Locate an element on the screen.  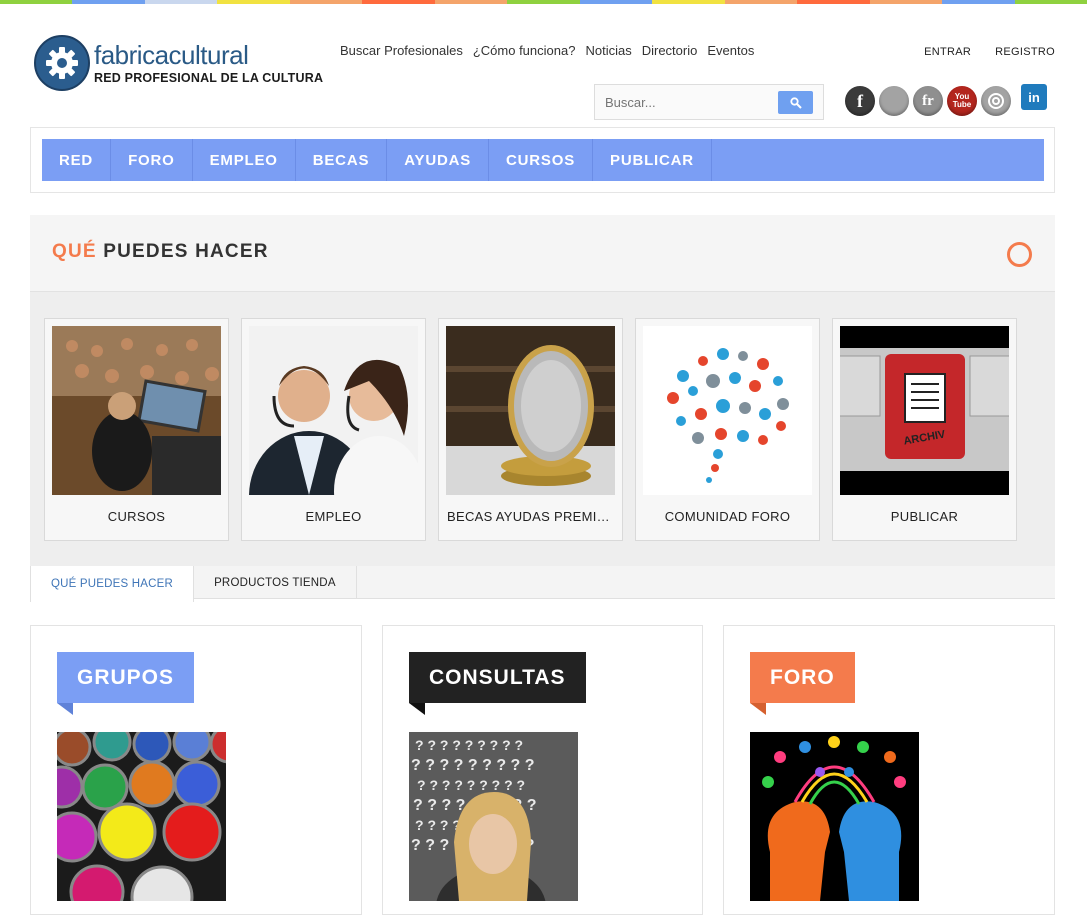
brand-tagline: RED PROFESIONAL DE LA CULTURA is located at coordinates (209, 77).